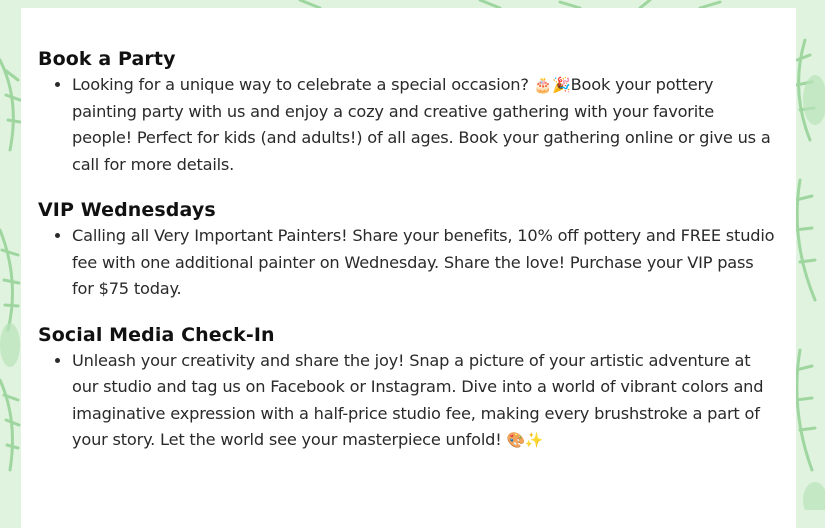 The height and width of the screenshot is (528, 825). Describe the element at coordinates (525, 440) in the screenshot. I see `palette-sparkles-emoji-icon: 🎨✨` at that location.